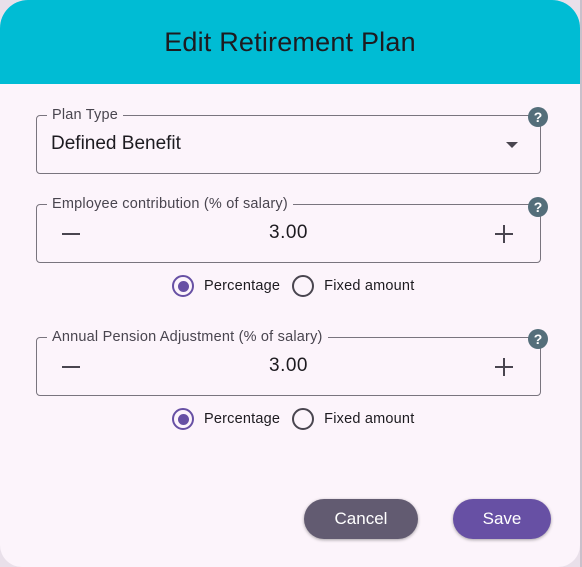 This screenshot has height=567, width=582. What do you see at coordinates (116, 143) in the screenshot?
I see `plan-type-value: Defined Benefit` at bounding box center [116, 143].